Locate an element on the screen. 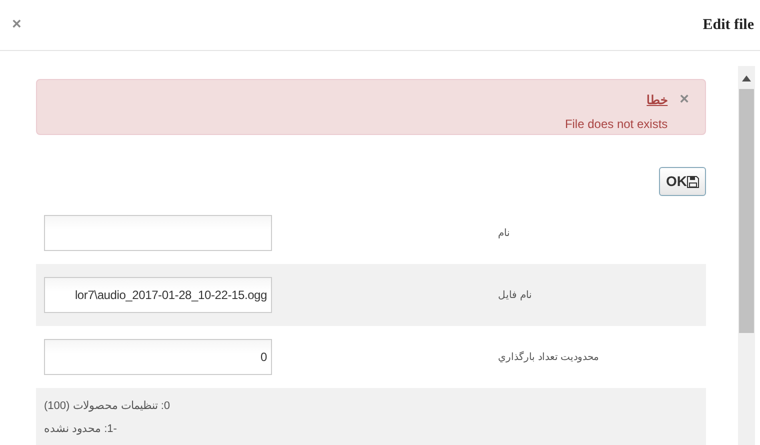 The image size is (760, 445). field-label: نام فایل is located at coordinates (515, 295).